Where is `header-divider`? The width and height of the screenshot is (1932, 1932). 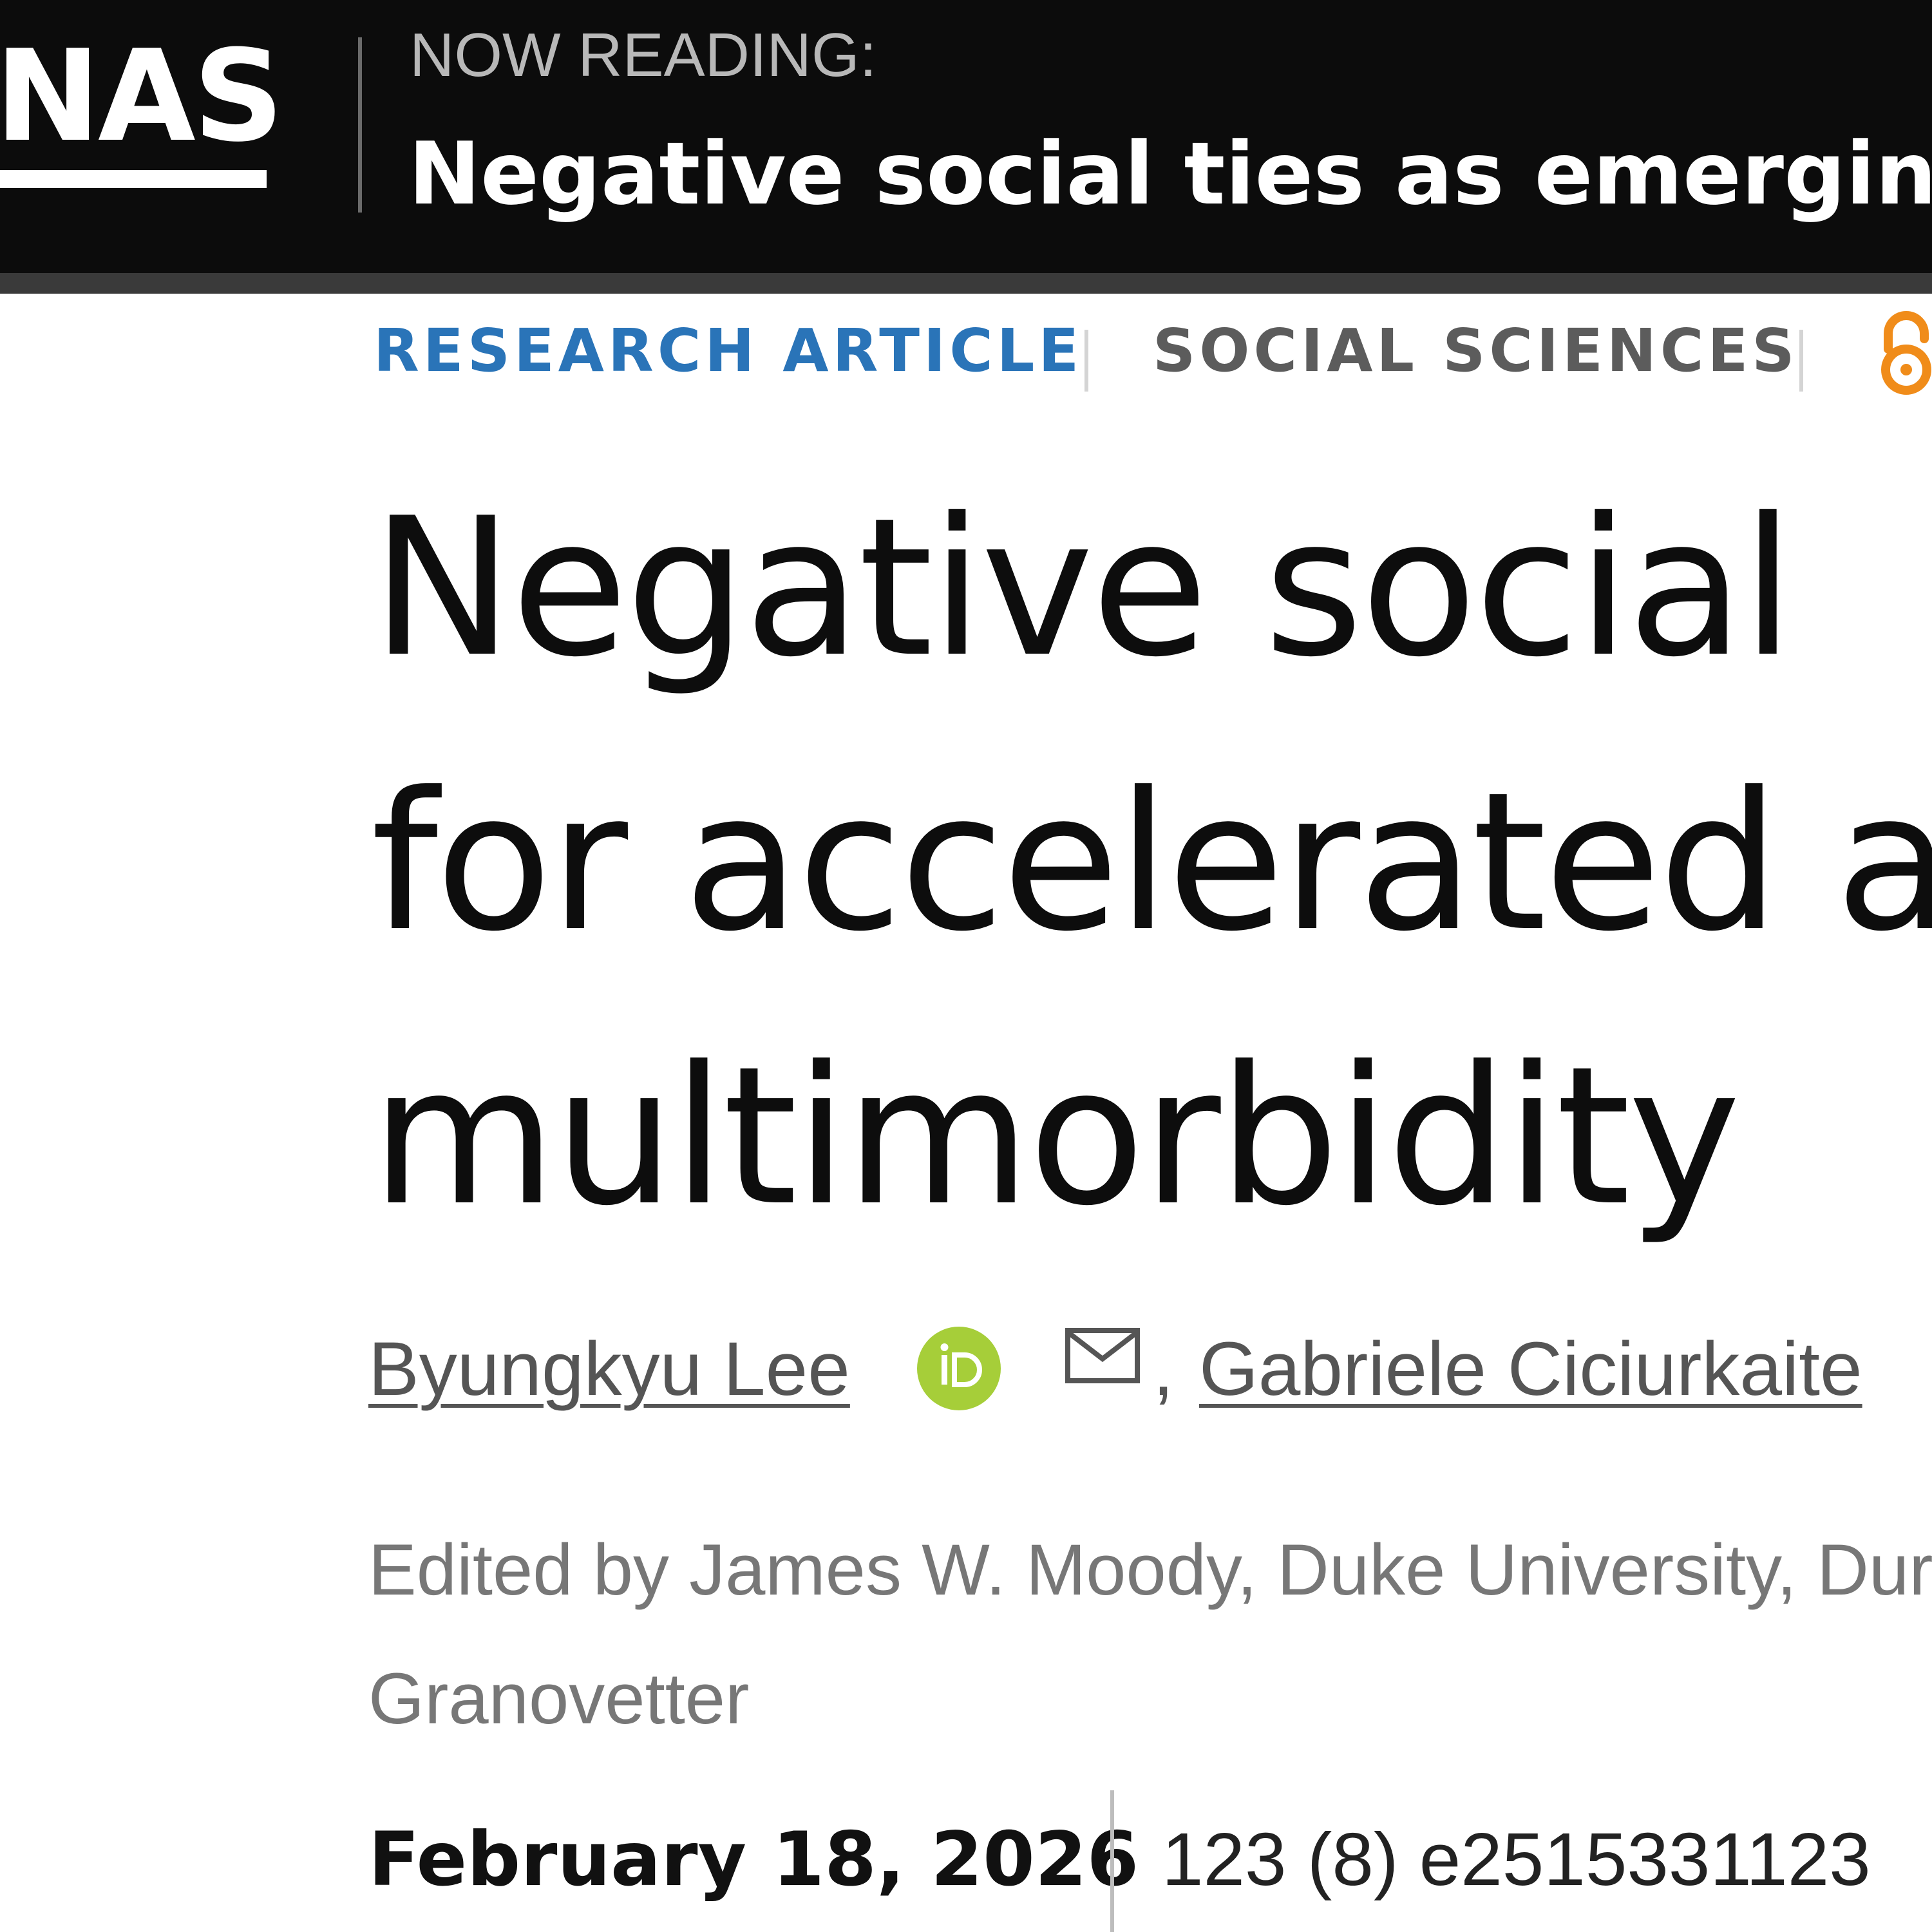
header-divider is located at coordinates (360, 125).